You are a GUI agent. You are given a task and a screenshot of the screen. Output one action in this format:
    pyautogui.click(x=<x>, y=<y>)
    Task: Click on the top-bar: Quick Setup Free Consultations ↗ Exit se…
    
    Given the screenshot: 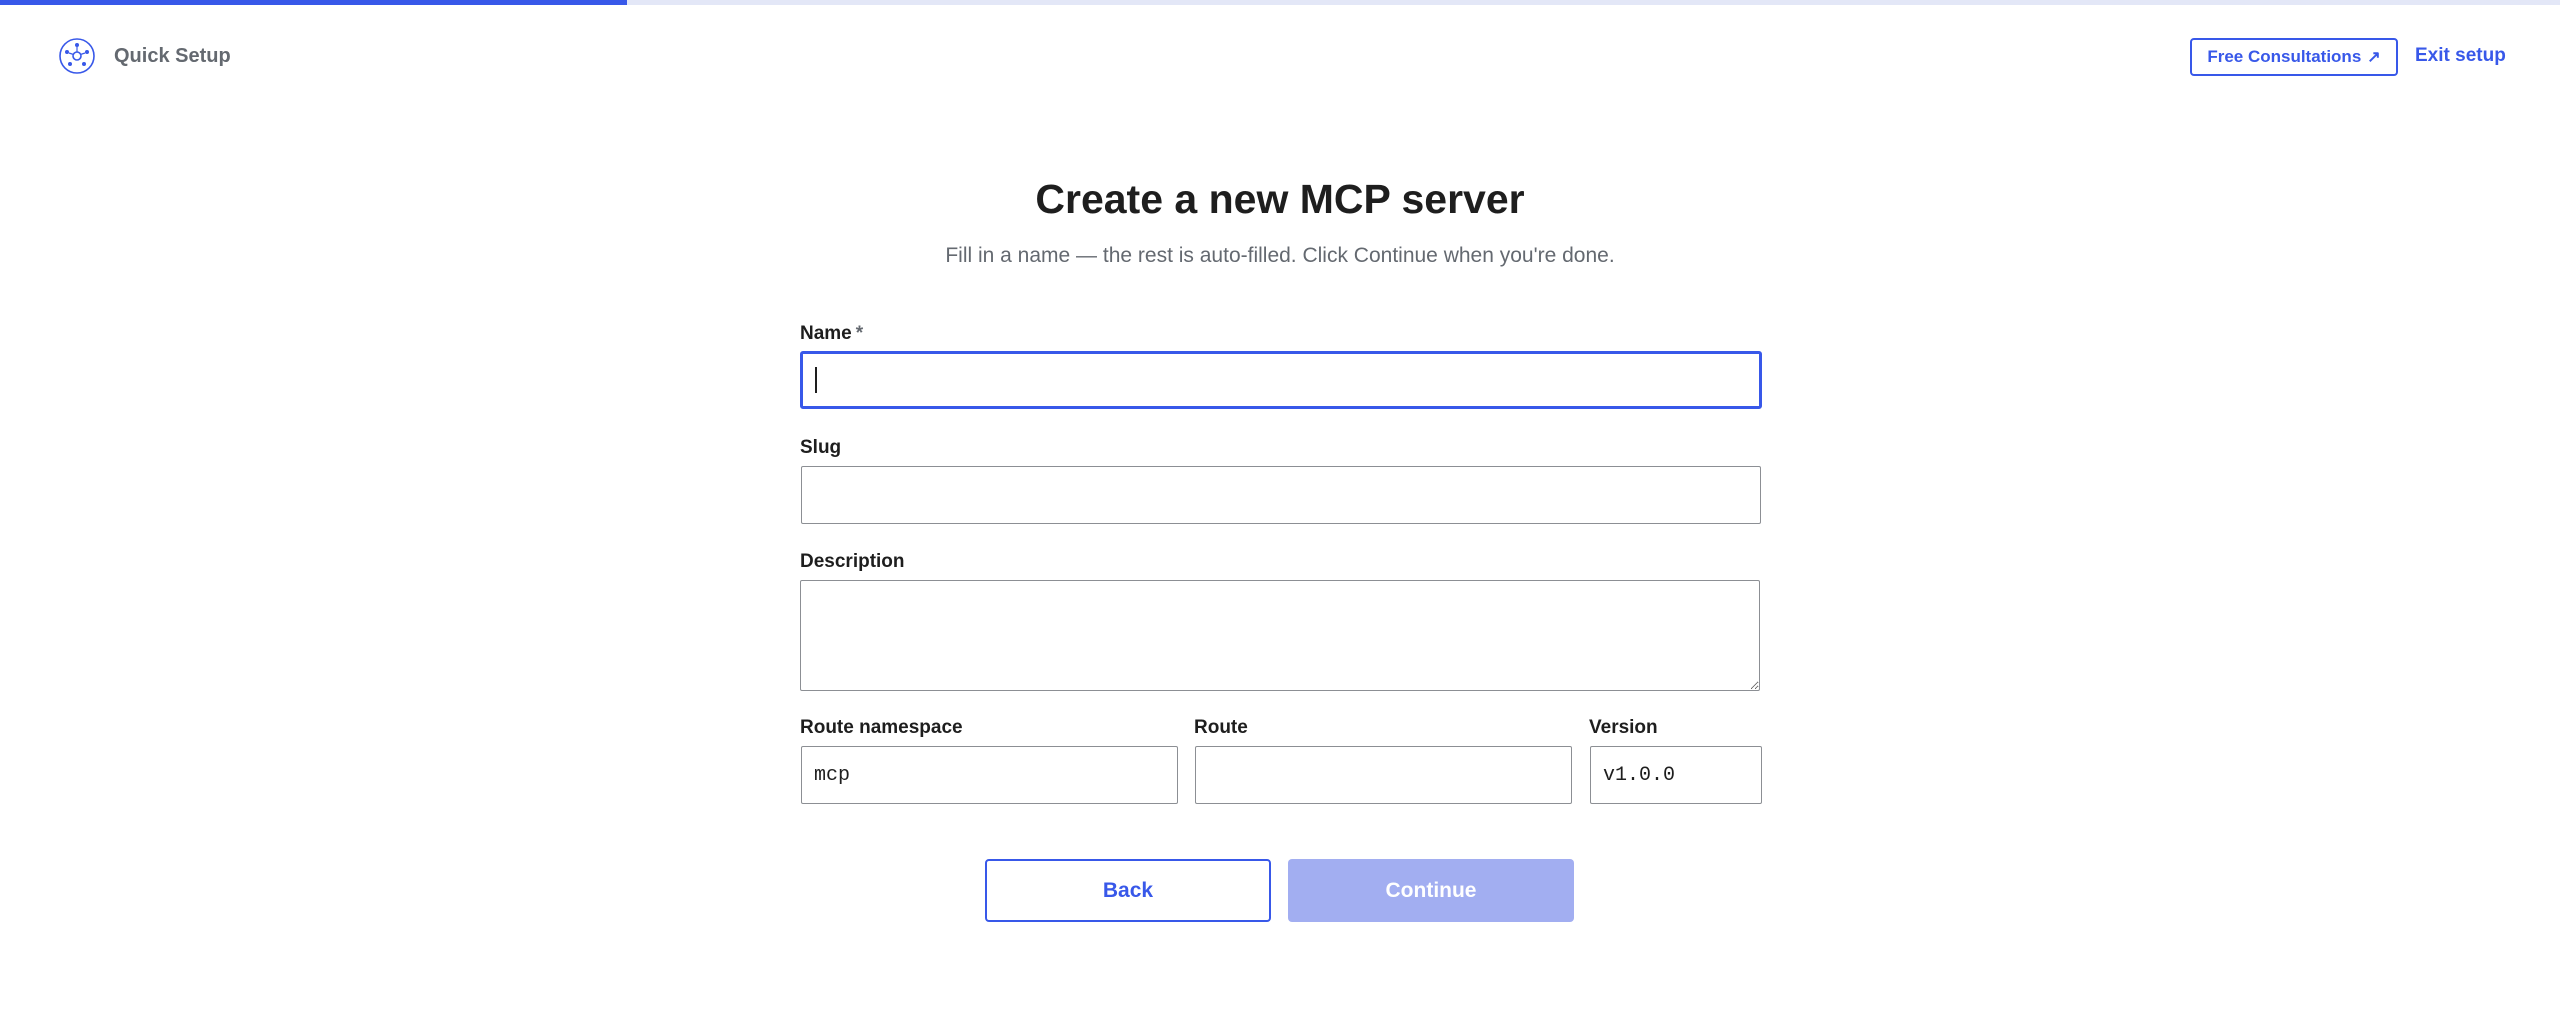 What is the action you would take?
    pyautogui.click(x=1280, y=58)
    